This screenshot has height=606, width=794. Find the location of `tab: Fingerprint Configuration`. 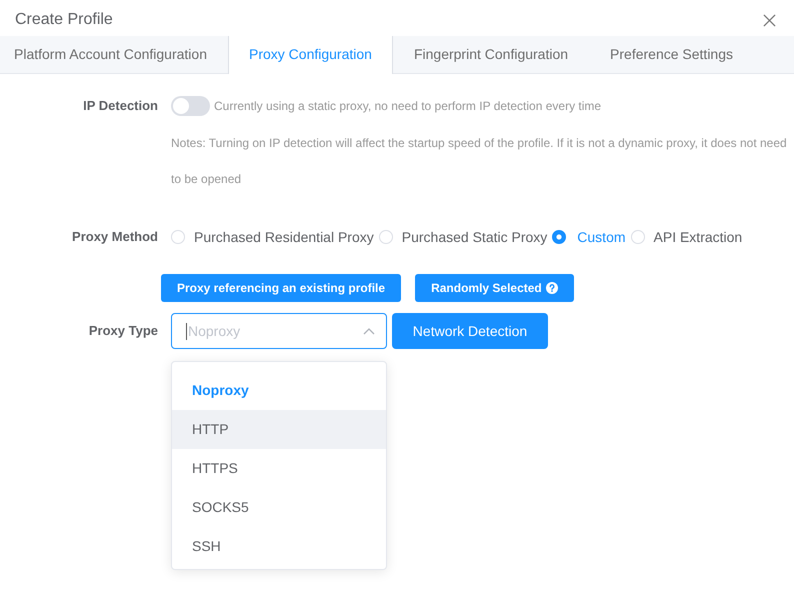

tab: Fingerprint Configuration is located at coordinates (491, 54).